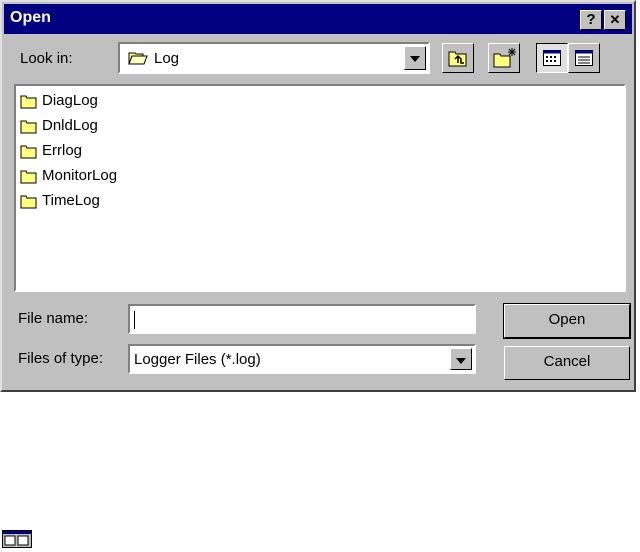 The width and height of the screenshot is (640, 552). I want to click on files-of-type-label: Files of type:, so click(61, 358).